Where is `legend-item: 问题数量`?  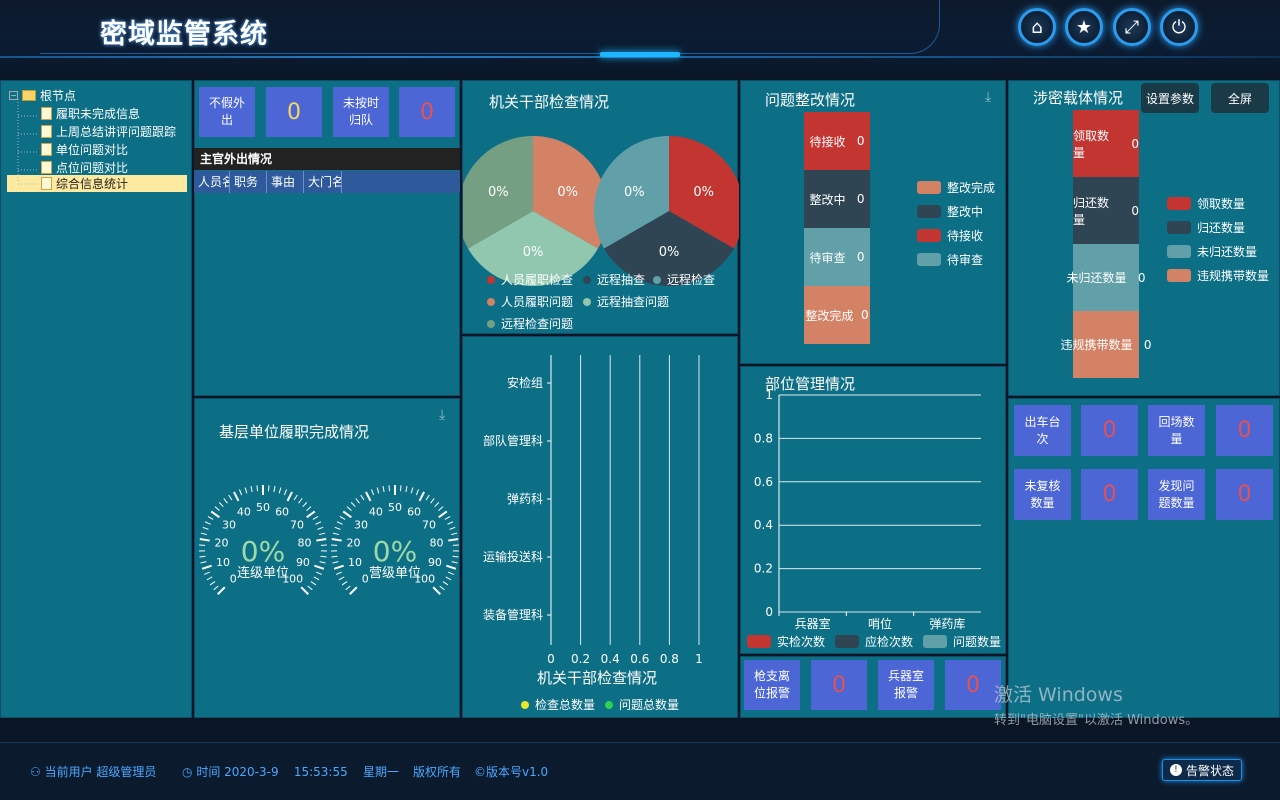 legend-item: 问题数量 is located at coordinates (962, 641).